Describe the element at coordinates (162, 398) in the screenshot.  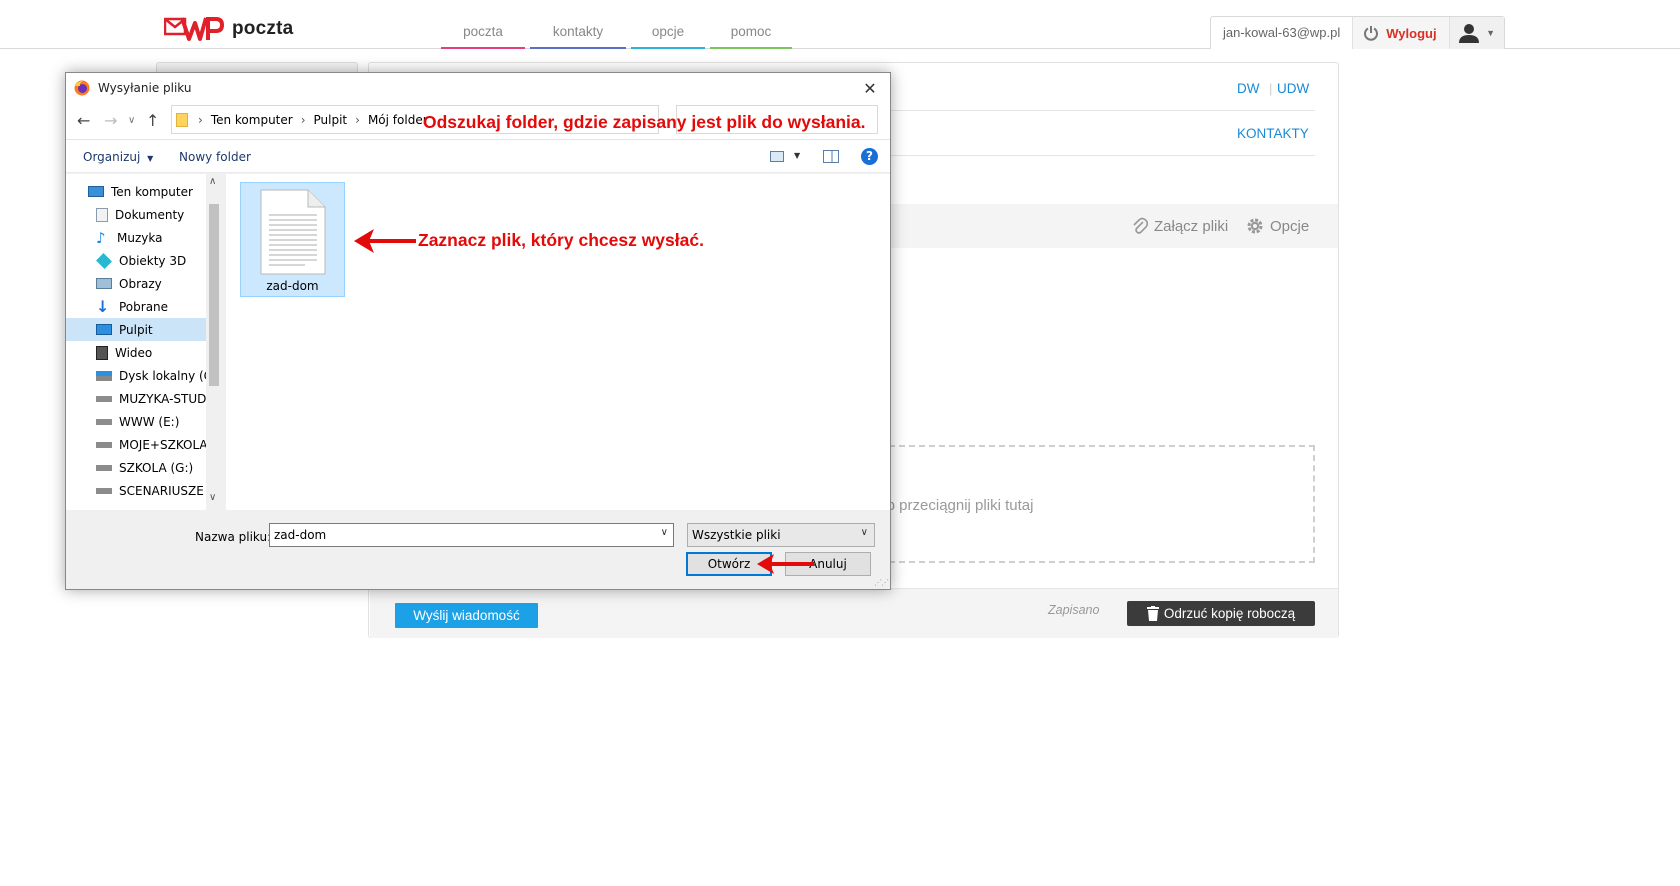
I see `nav-item-label: MUZYKA-STUDIO` at that location.